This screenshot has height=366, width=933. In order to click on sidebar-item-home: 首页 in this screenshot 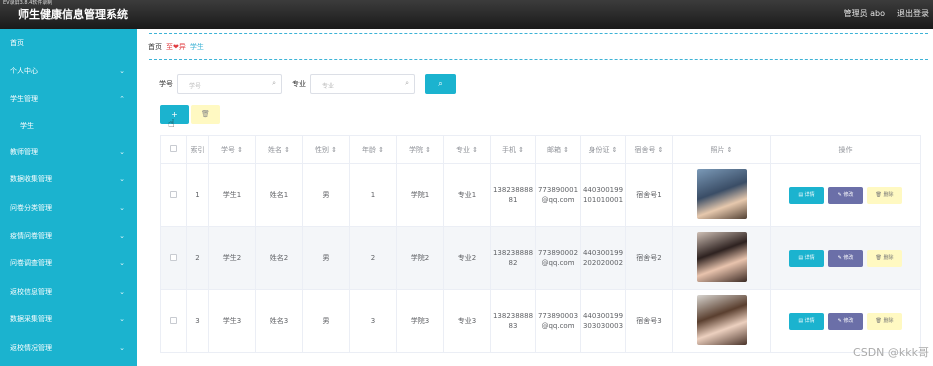, I will do `click(68, 43)`.